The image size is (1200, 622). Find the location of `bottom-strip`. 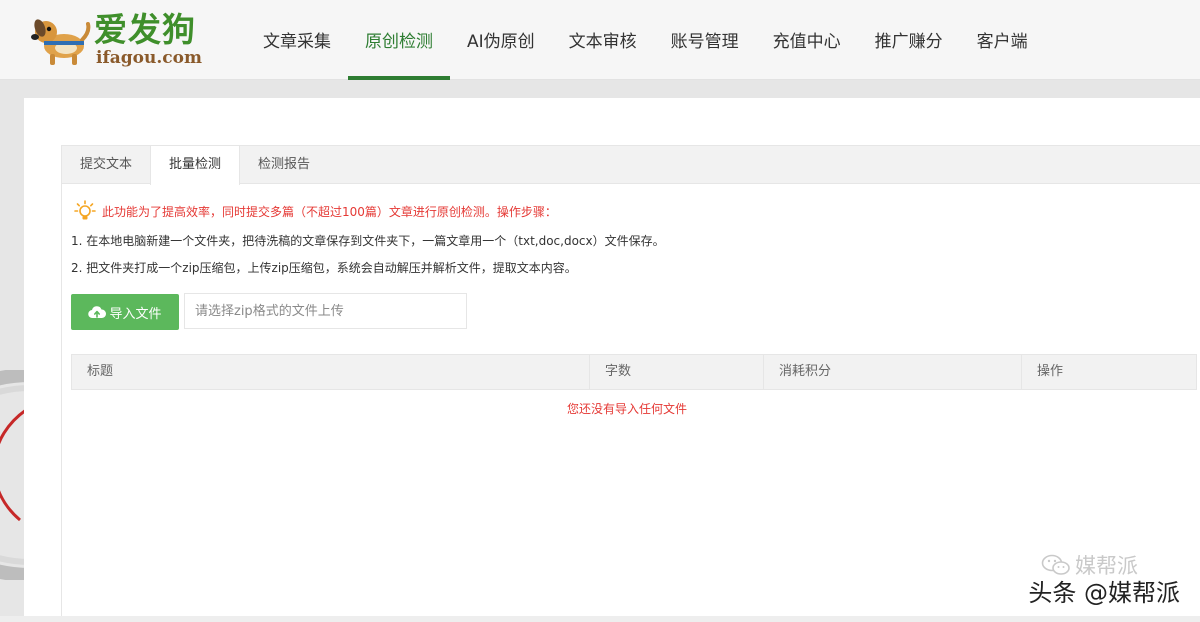

bottom-strip is located at coordinates (600, 619).